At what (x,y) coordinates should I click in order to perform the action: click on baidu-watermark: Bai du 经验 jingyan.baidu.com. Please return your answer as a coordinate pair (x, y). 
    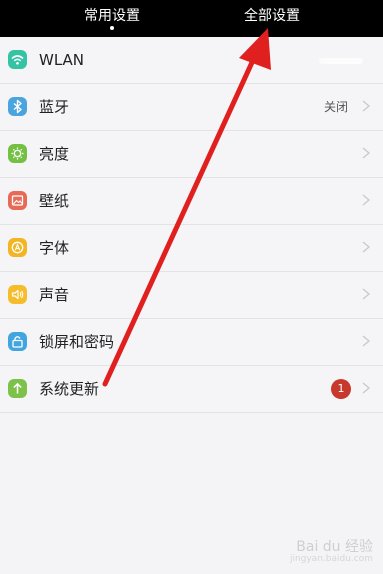
    Looking at the image, I should click on (331, 550).